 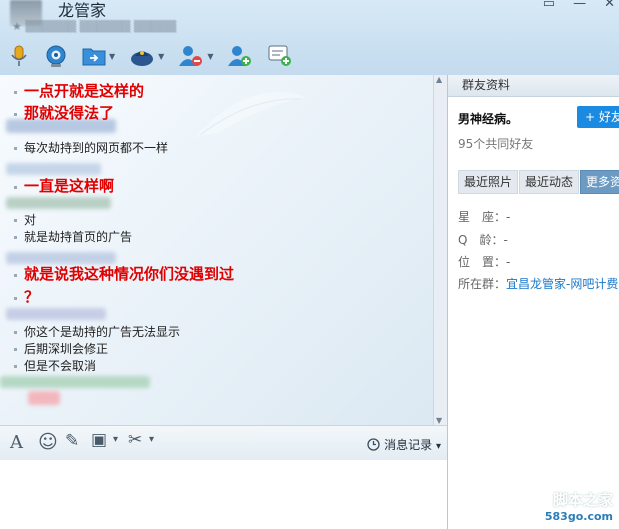 I want to click on video-call-button, so click(x=56, y=56).